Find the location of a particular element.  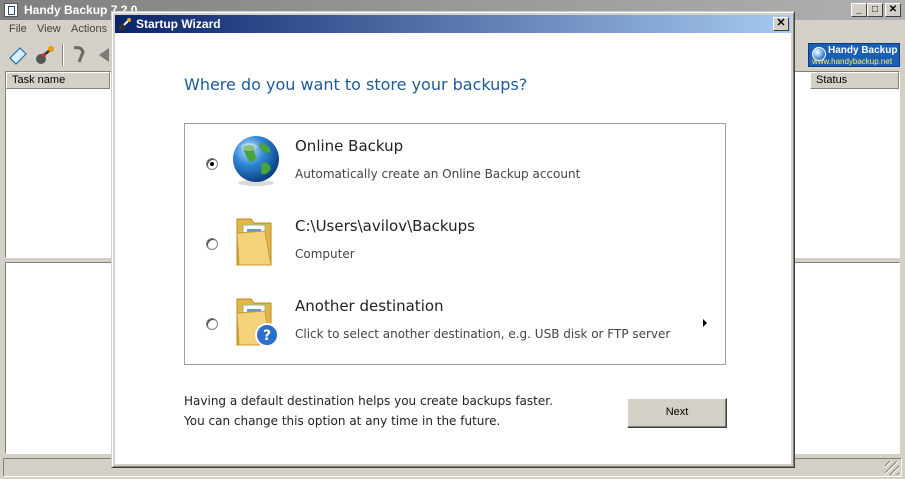

properties-icon is located at coordinates (79, 55).